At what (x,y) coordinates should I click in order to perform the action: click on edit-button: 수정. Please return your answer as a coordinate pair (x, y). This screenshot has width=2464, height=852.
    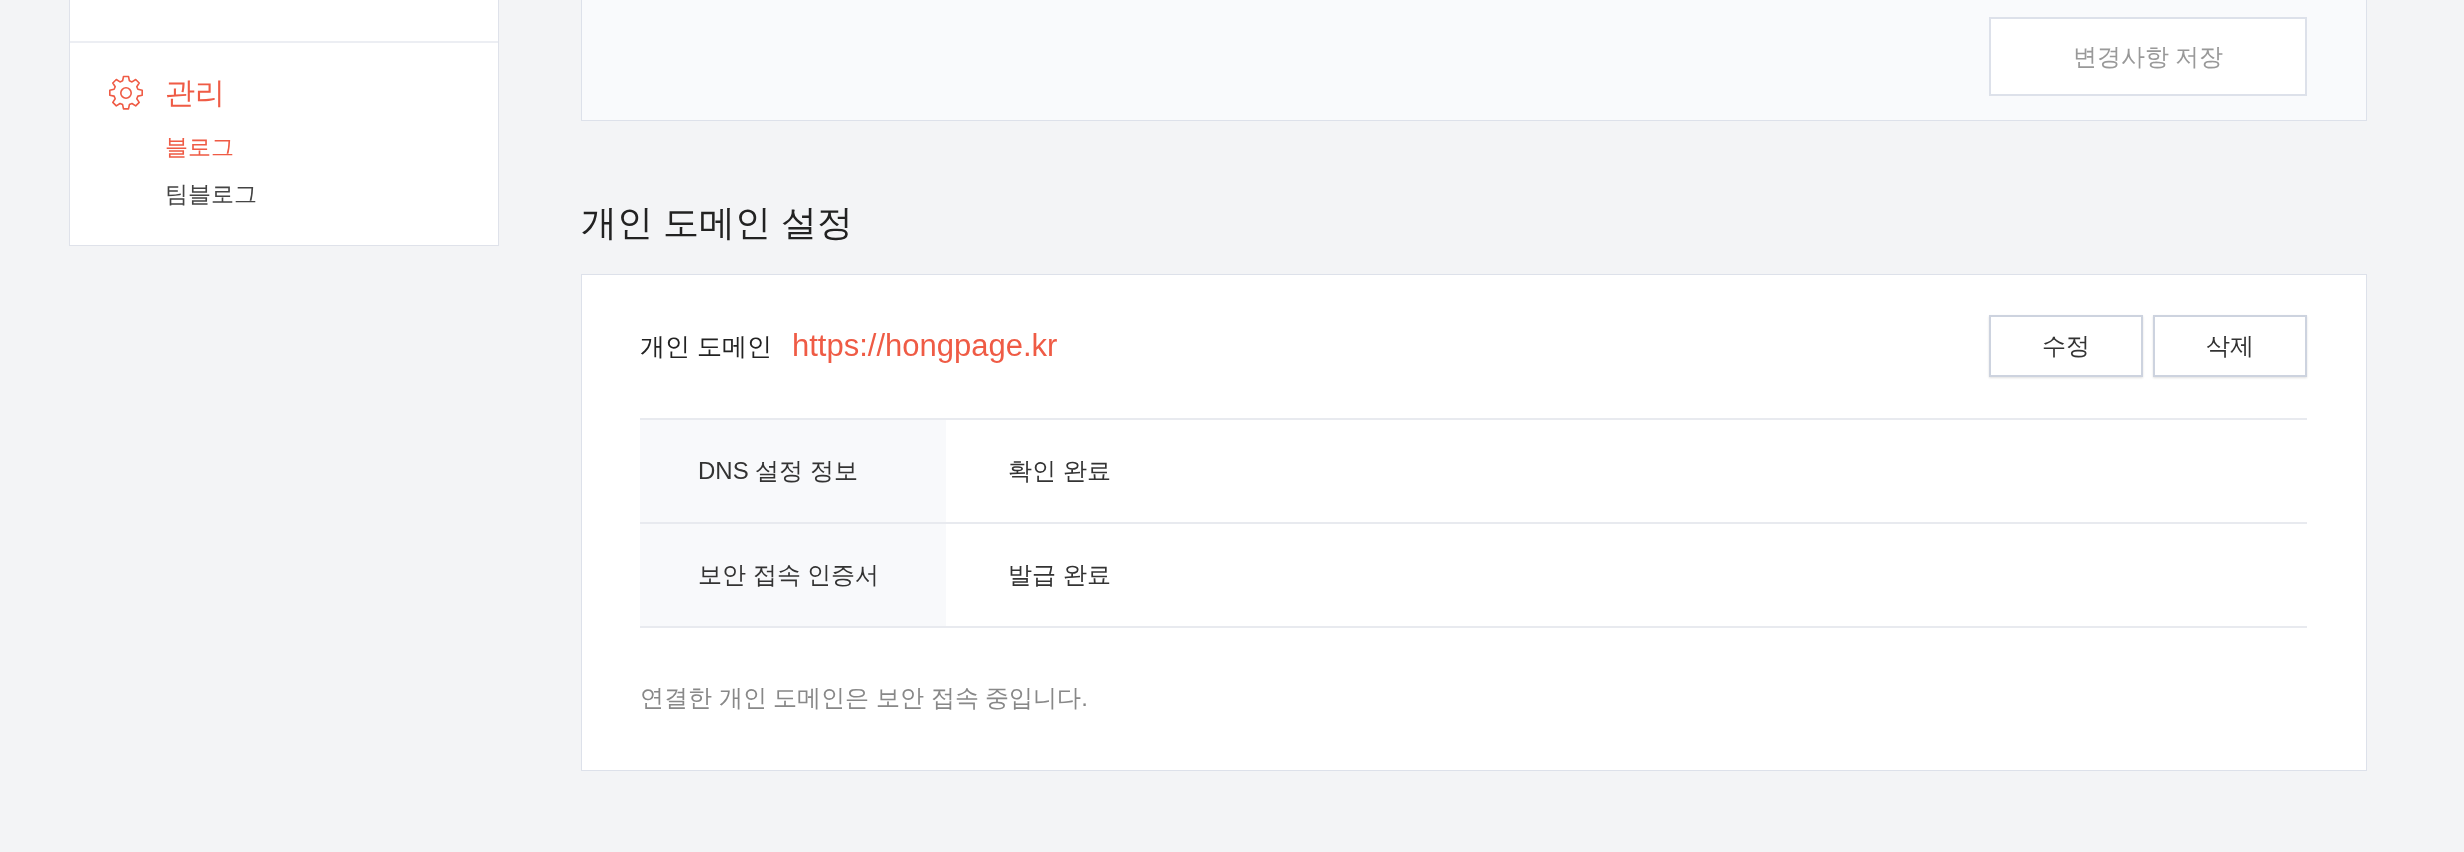
    Looking at the image, I should click on (2066, 346).